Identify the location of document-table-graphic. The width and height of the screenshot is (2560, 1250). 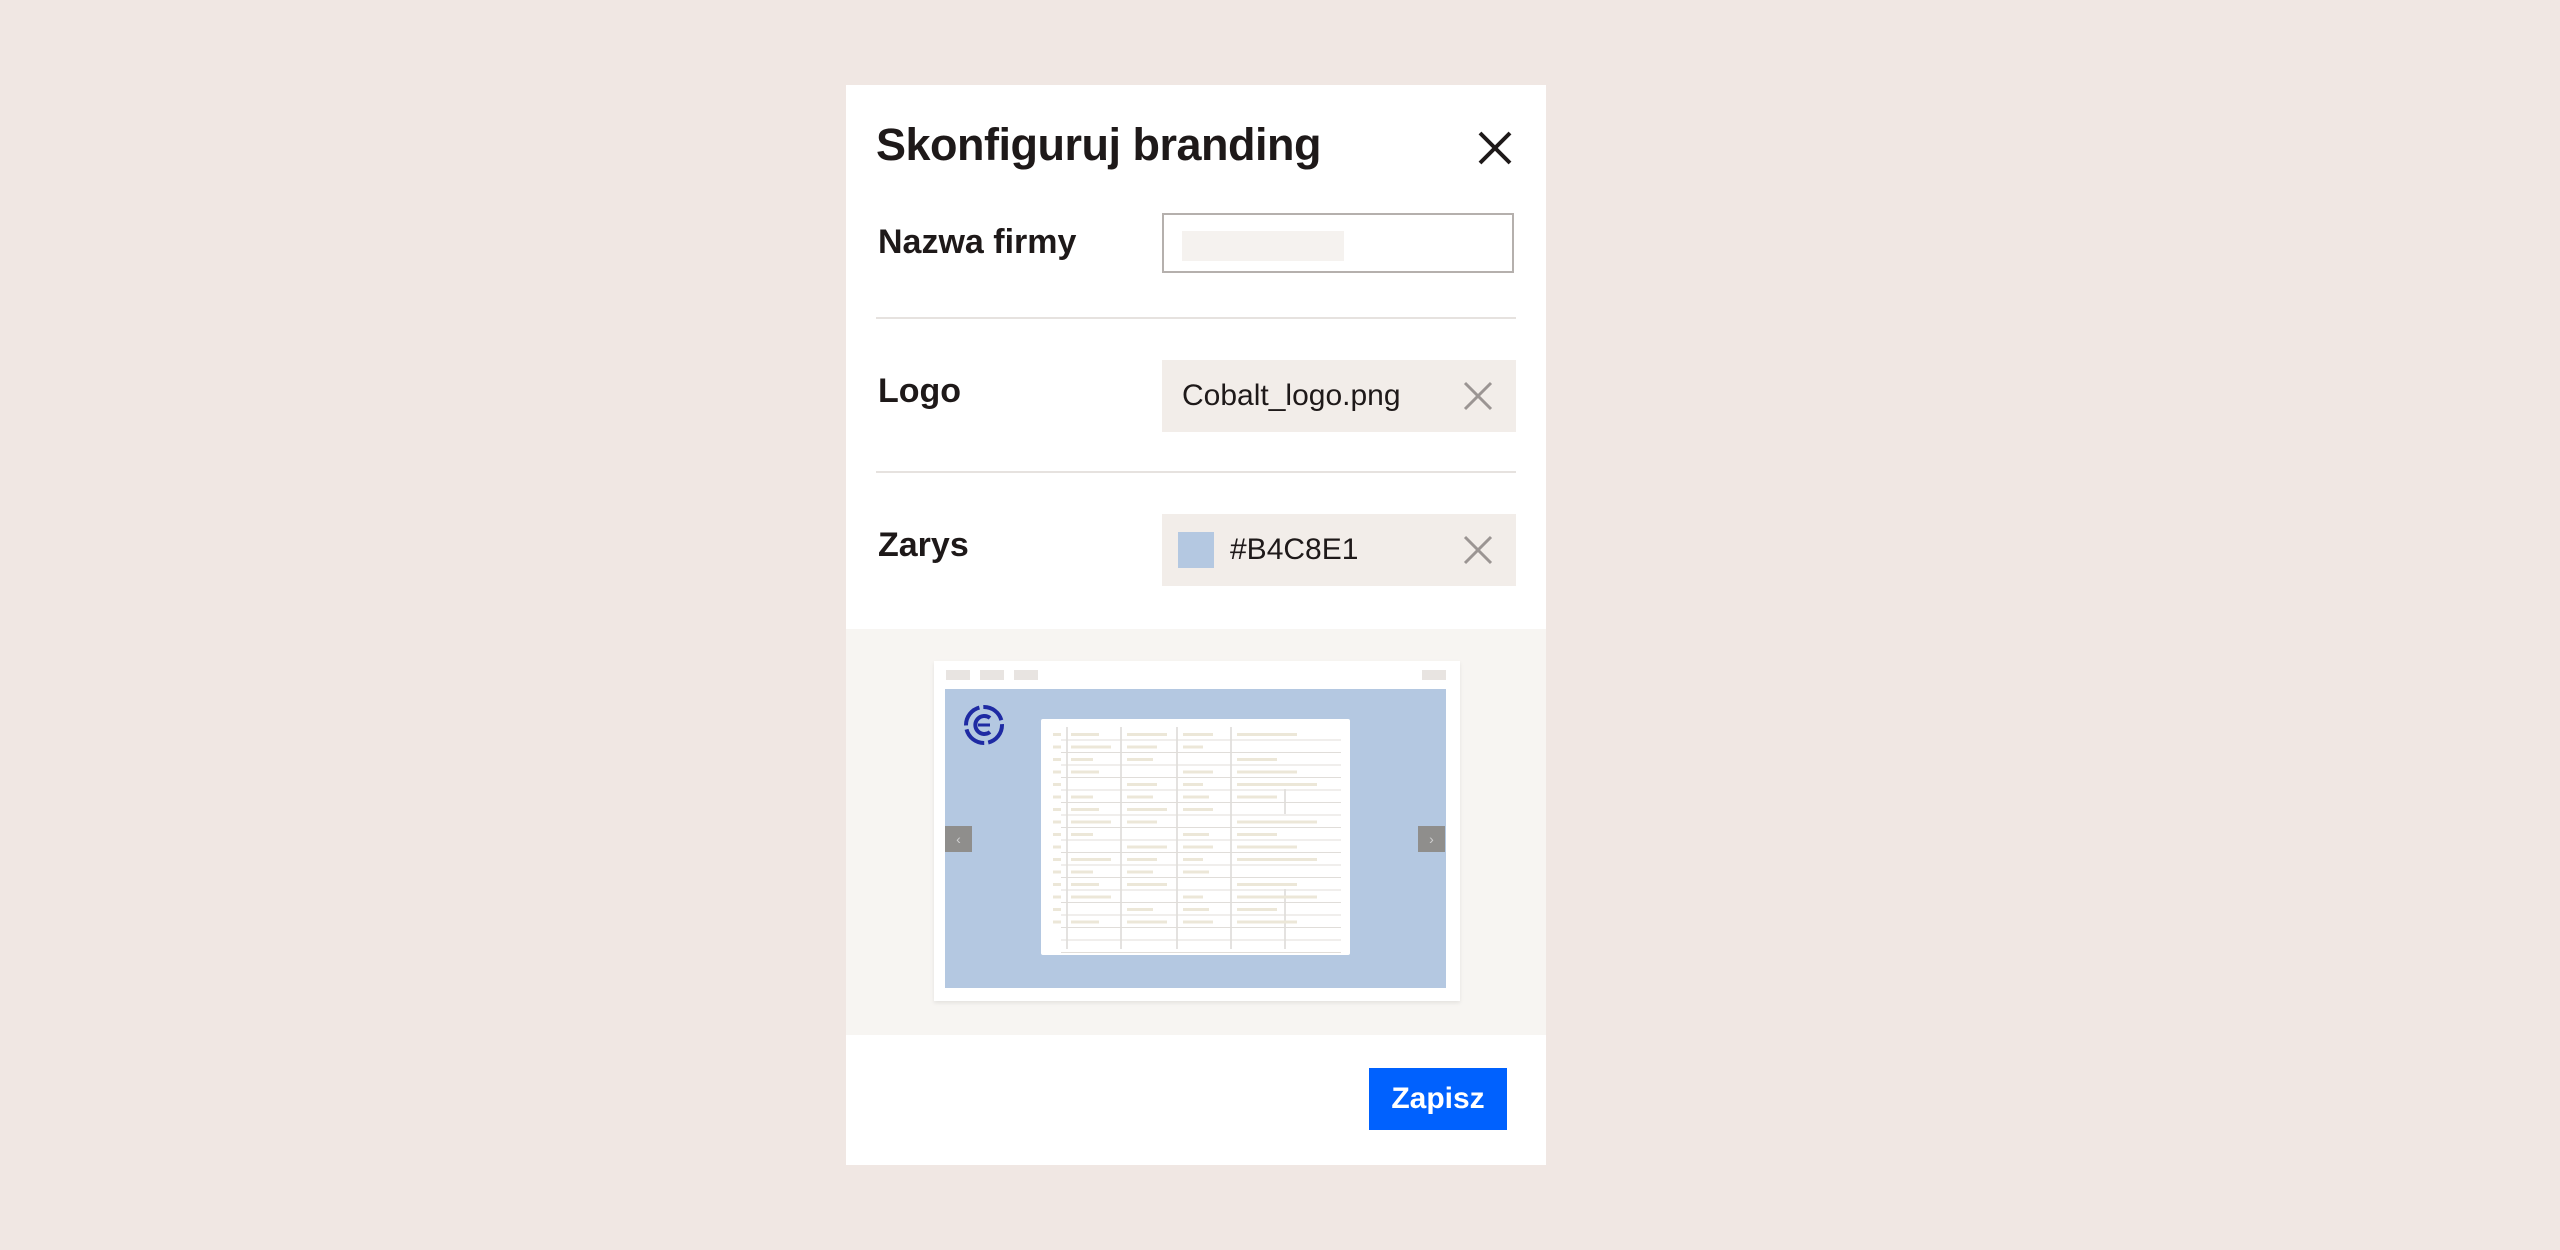
(1197, 840).